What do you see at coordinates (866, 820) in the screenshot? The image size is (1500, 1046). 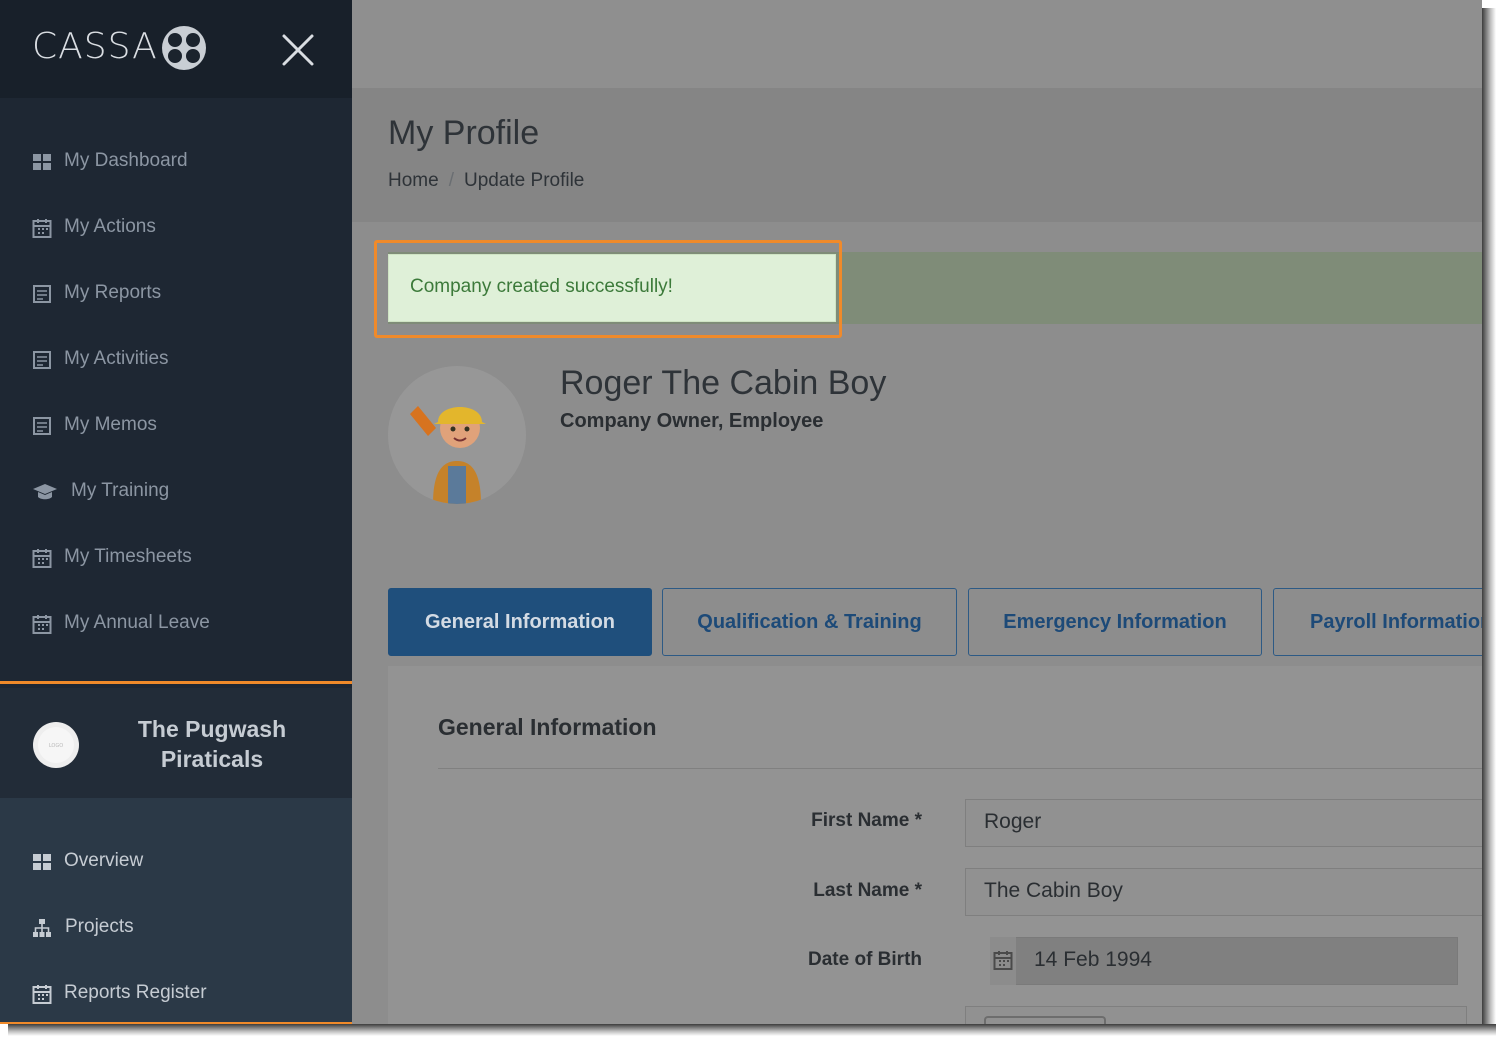 I see `first-name-label: First Name *` at bounding box center [866, 820].